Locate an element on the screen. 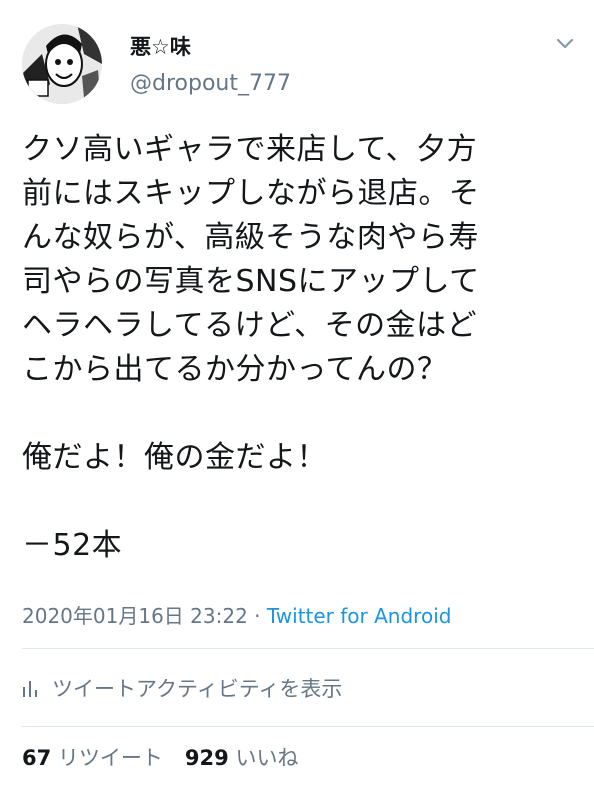 Image resolution: width=594 pixels, height=800 pixels. retweets-stat: 67 リツイート is located at coordinates (92, 758).